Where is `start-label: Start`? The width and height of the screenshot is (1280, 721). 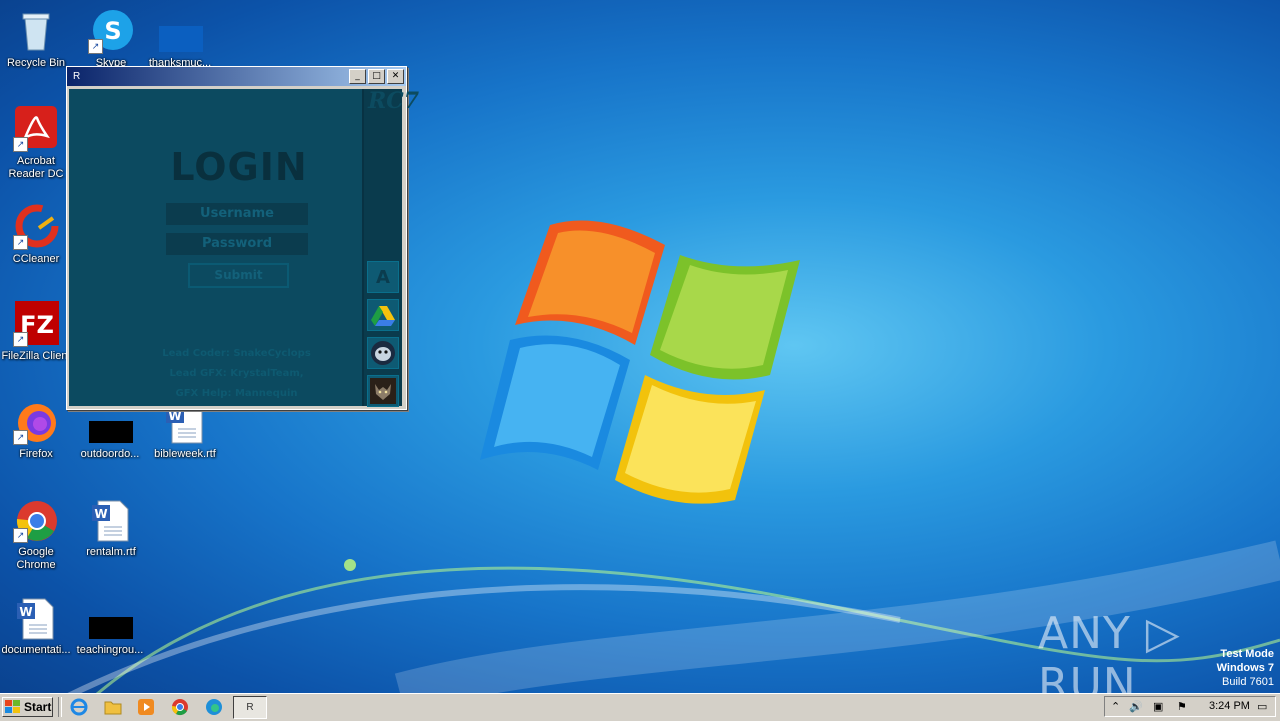 start-label: Start is located at coordinates (38, 707).